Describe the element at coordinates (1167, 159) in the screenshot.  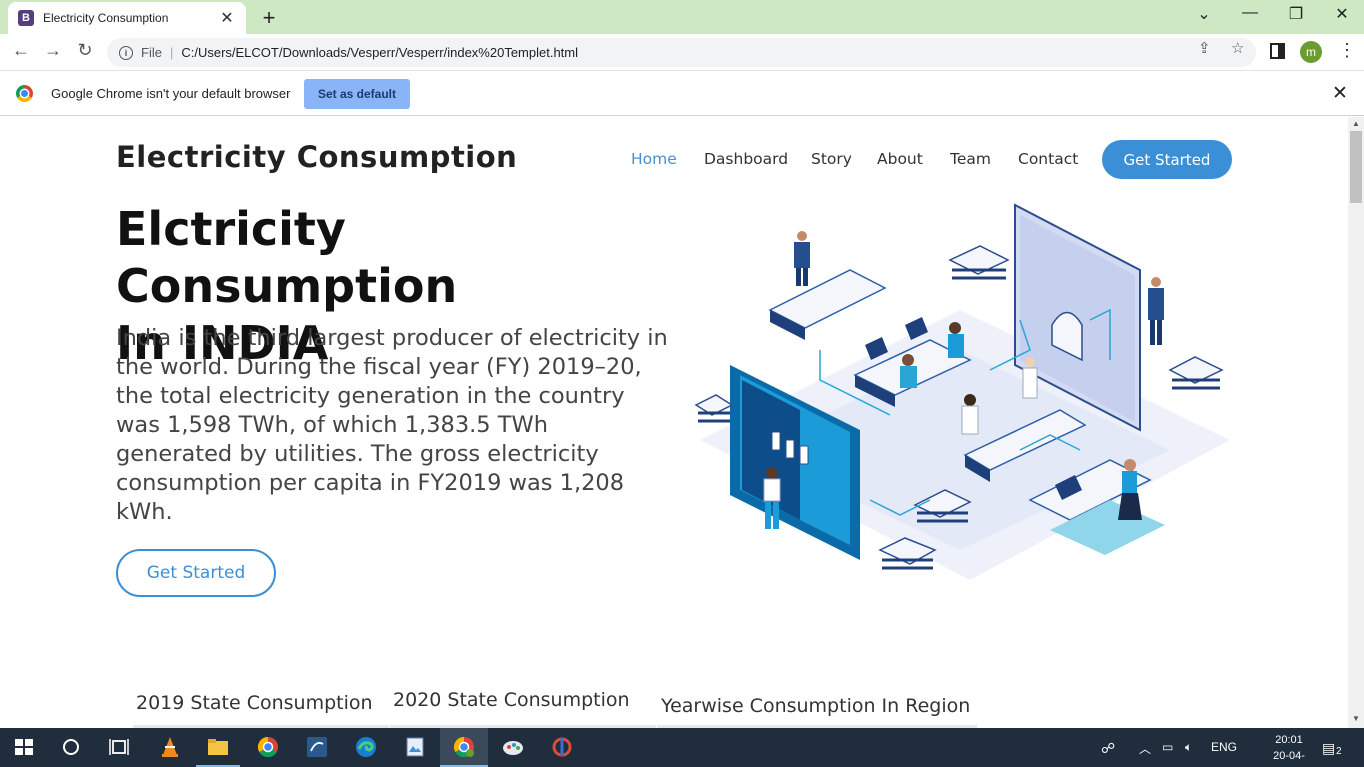
I see `nav-get-started-button: Get Started` at that location.